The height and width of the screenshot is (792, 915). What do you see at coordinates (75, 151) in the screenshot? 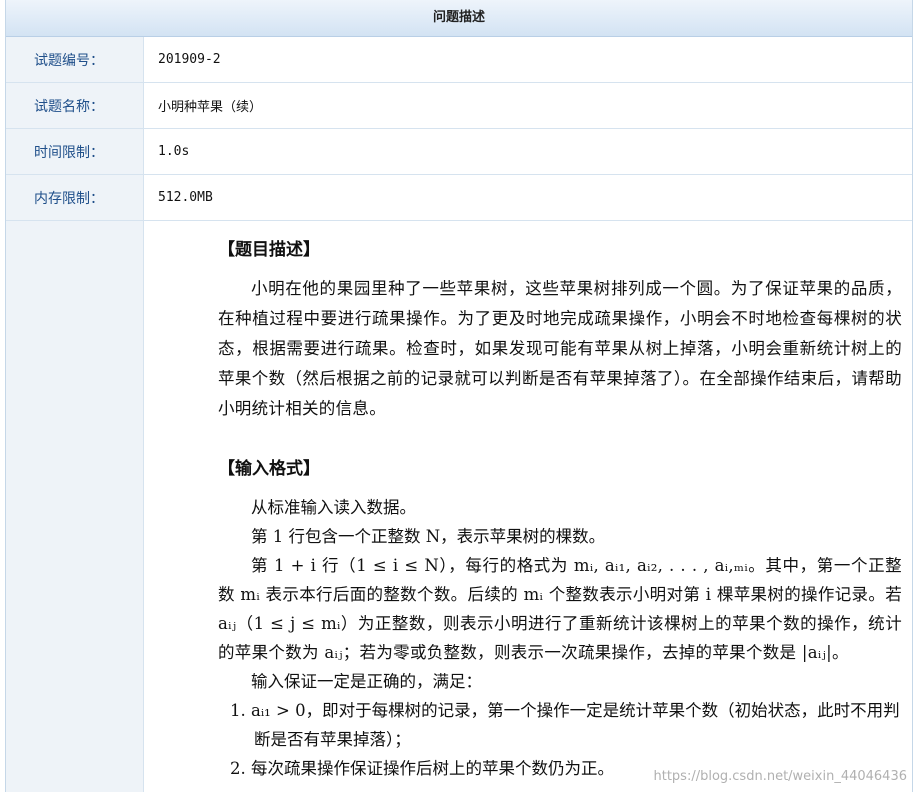
I see `label-time-limit: 时间限制：` at bounding box center [75, 151].